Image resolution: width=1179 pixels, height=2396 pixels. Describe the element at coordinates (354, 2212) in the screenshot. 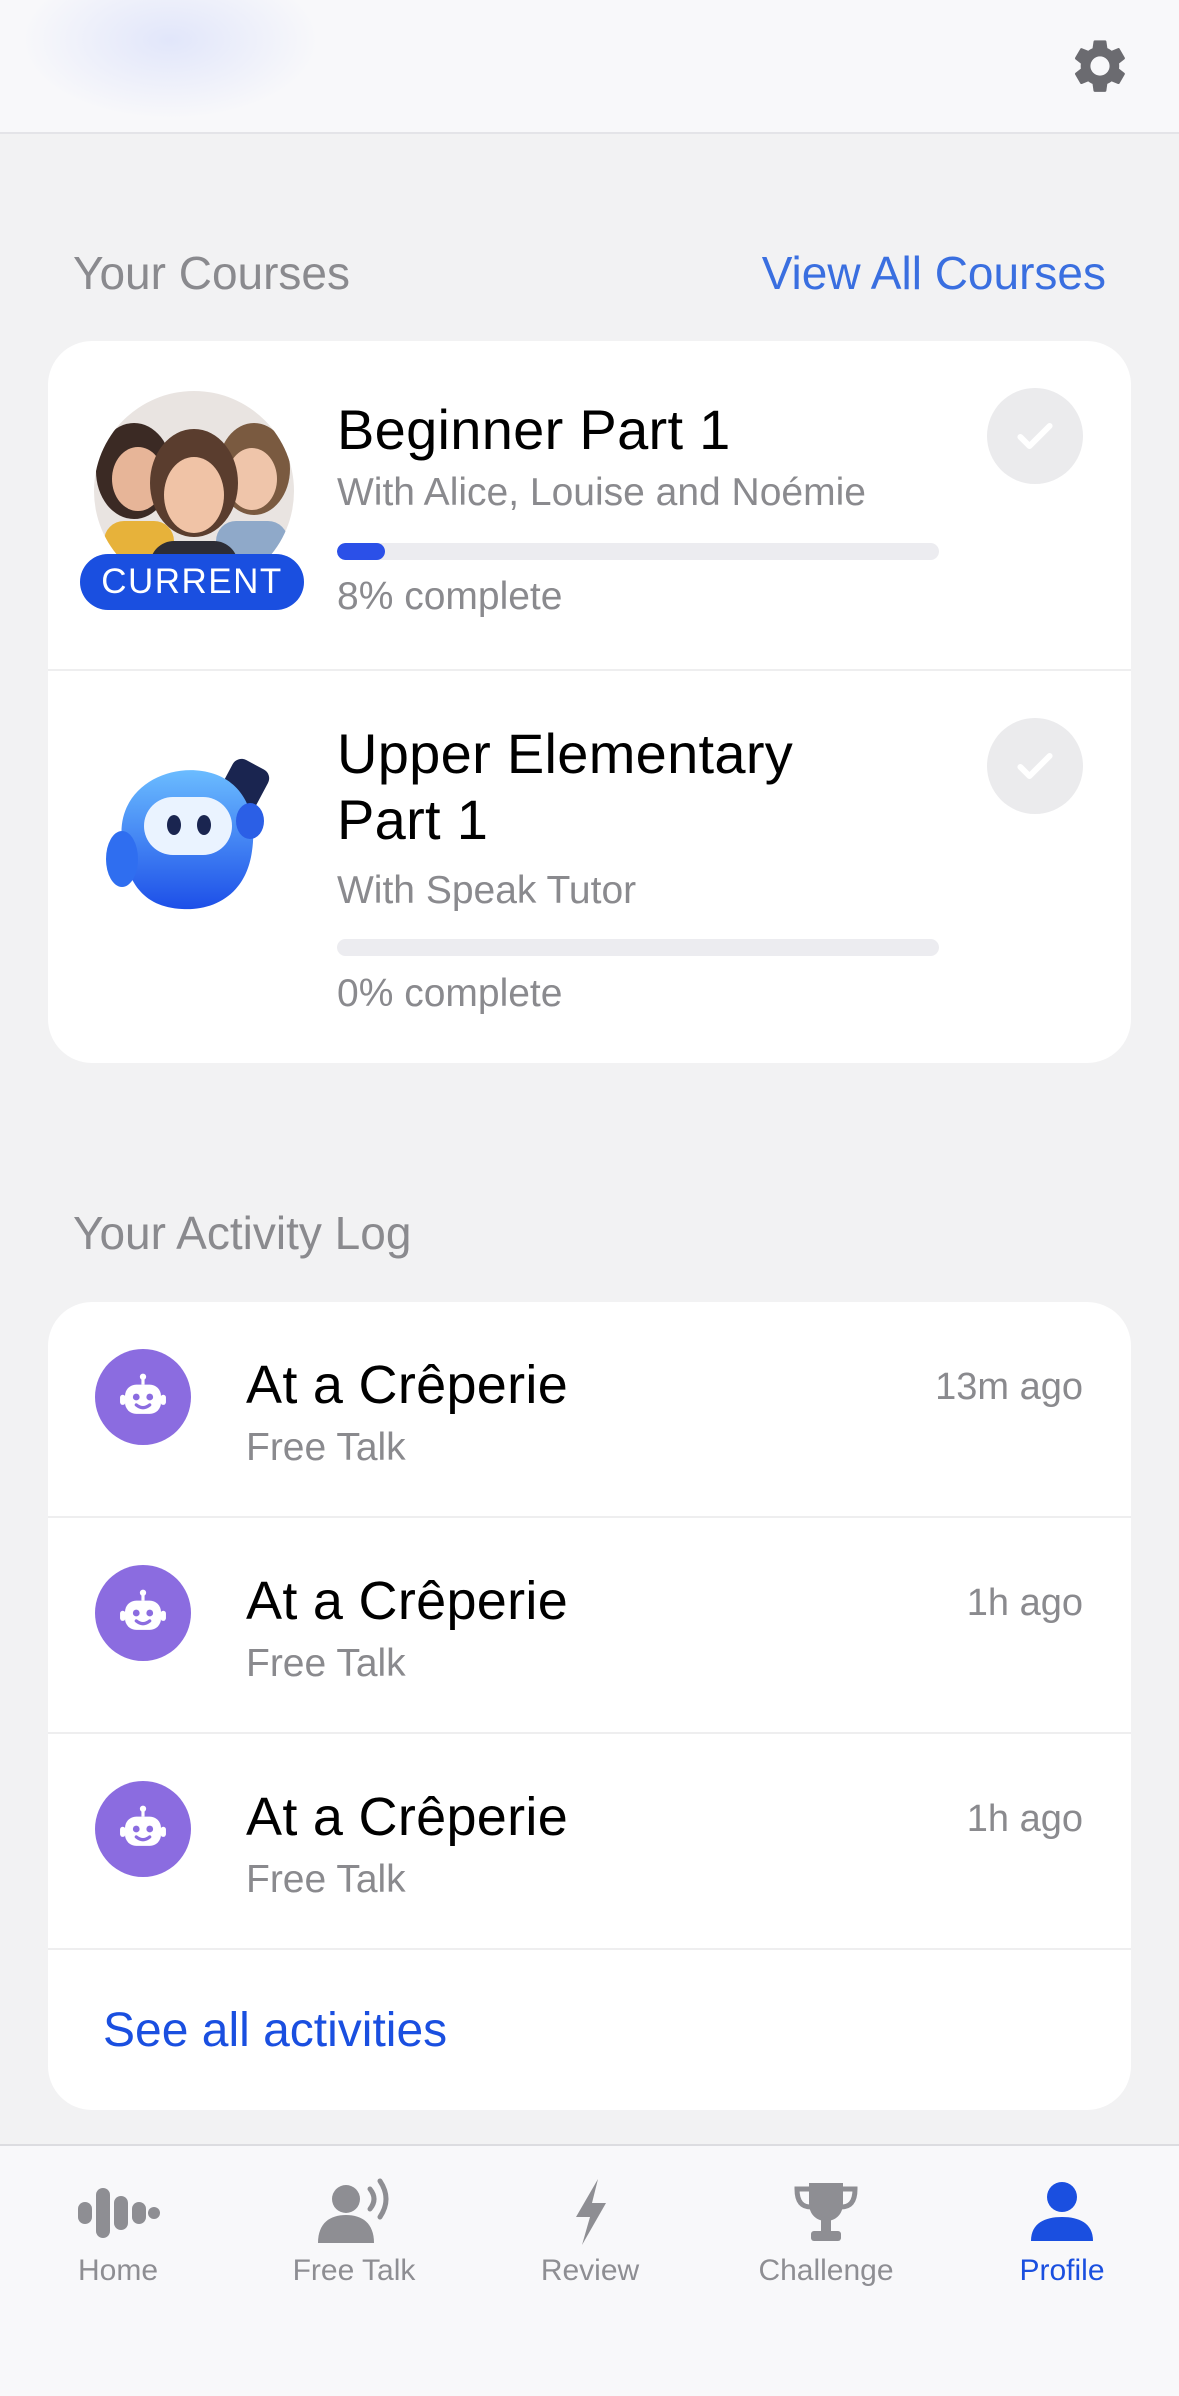

I see `speaking-person-icon` at that location.